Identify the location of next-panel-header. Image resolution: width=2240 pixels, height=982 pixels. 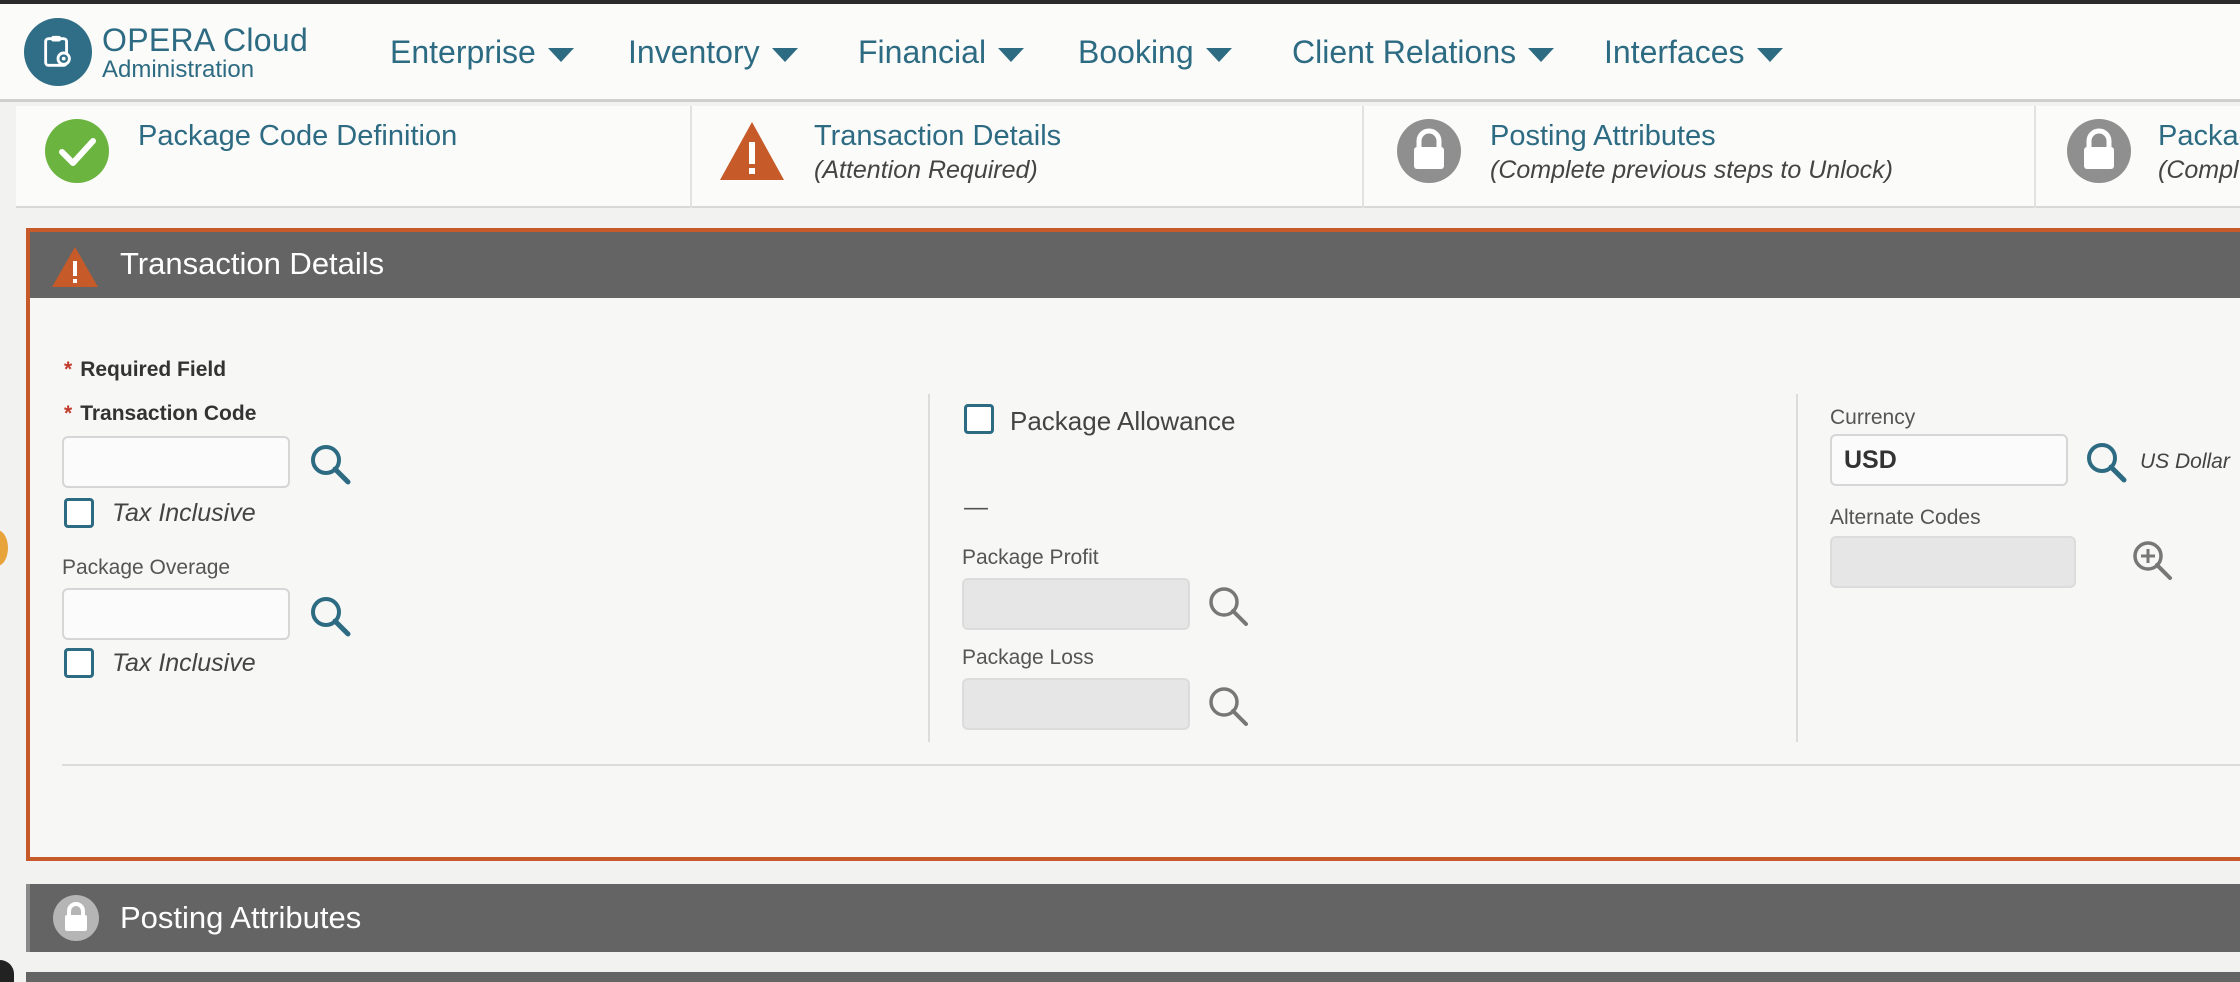
(1133, 977).